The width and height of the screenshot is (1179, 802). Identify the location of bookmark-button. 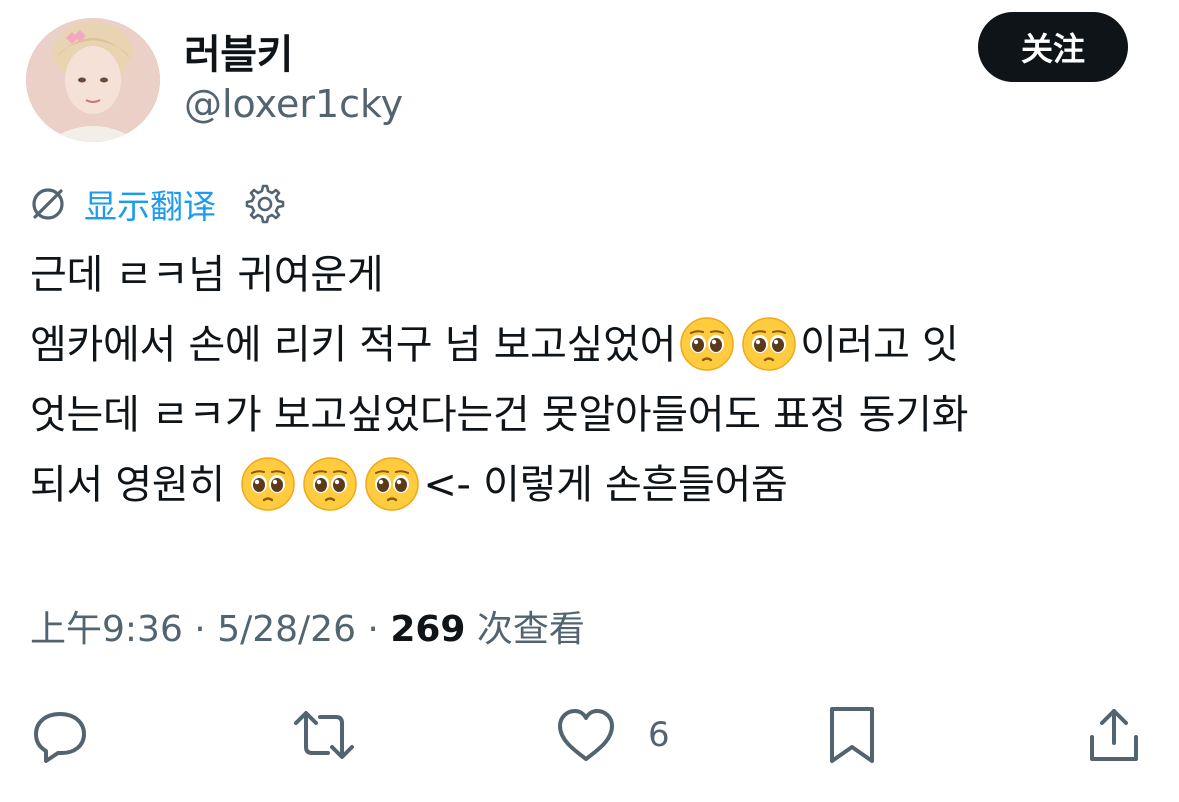
(852, 735).